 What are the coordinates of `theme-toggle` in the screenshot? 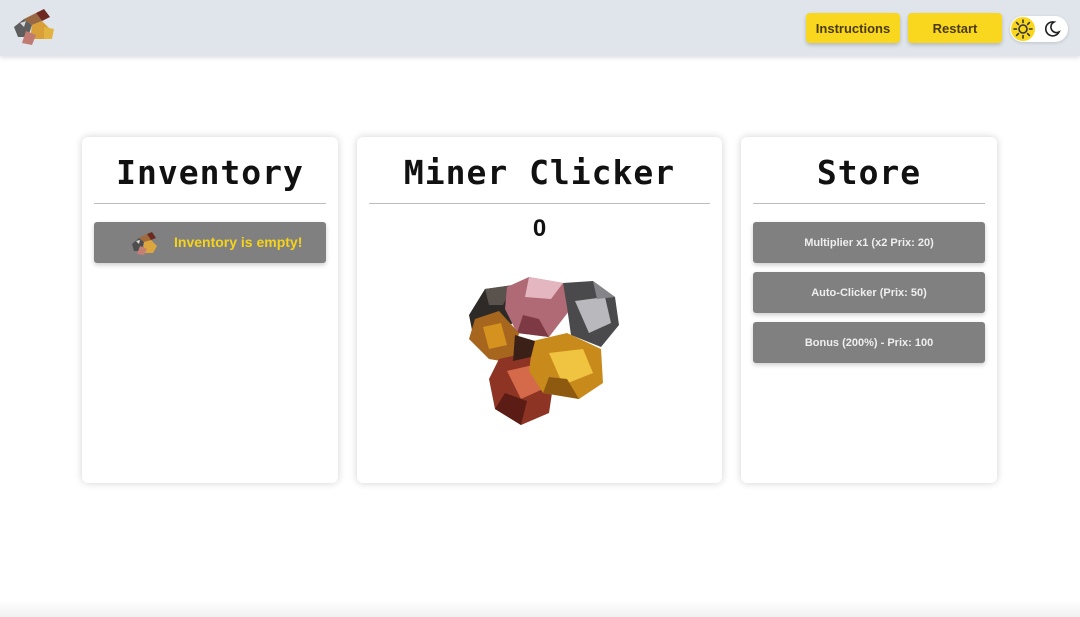 It's located at (1039, 29).